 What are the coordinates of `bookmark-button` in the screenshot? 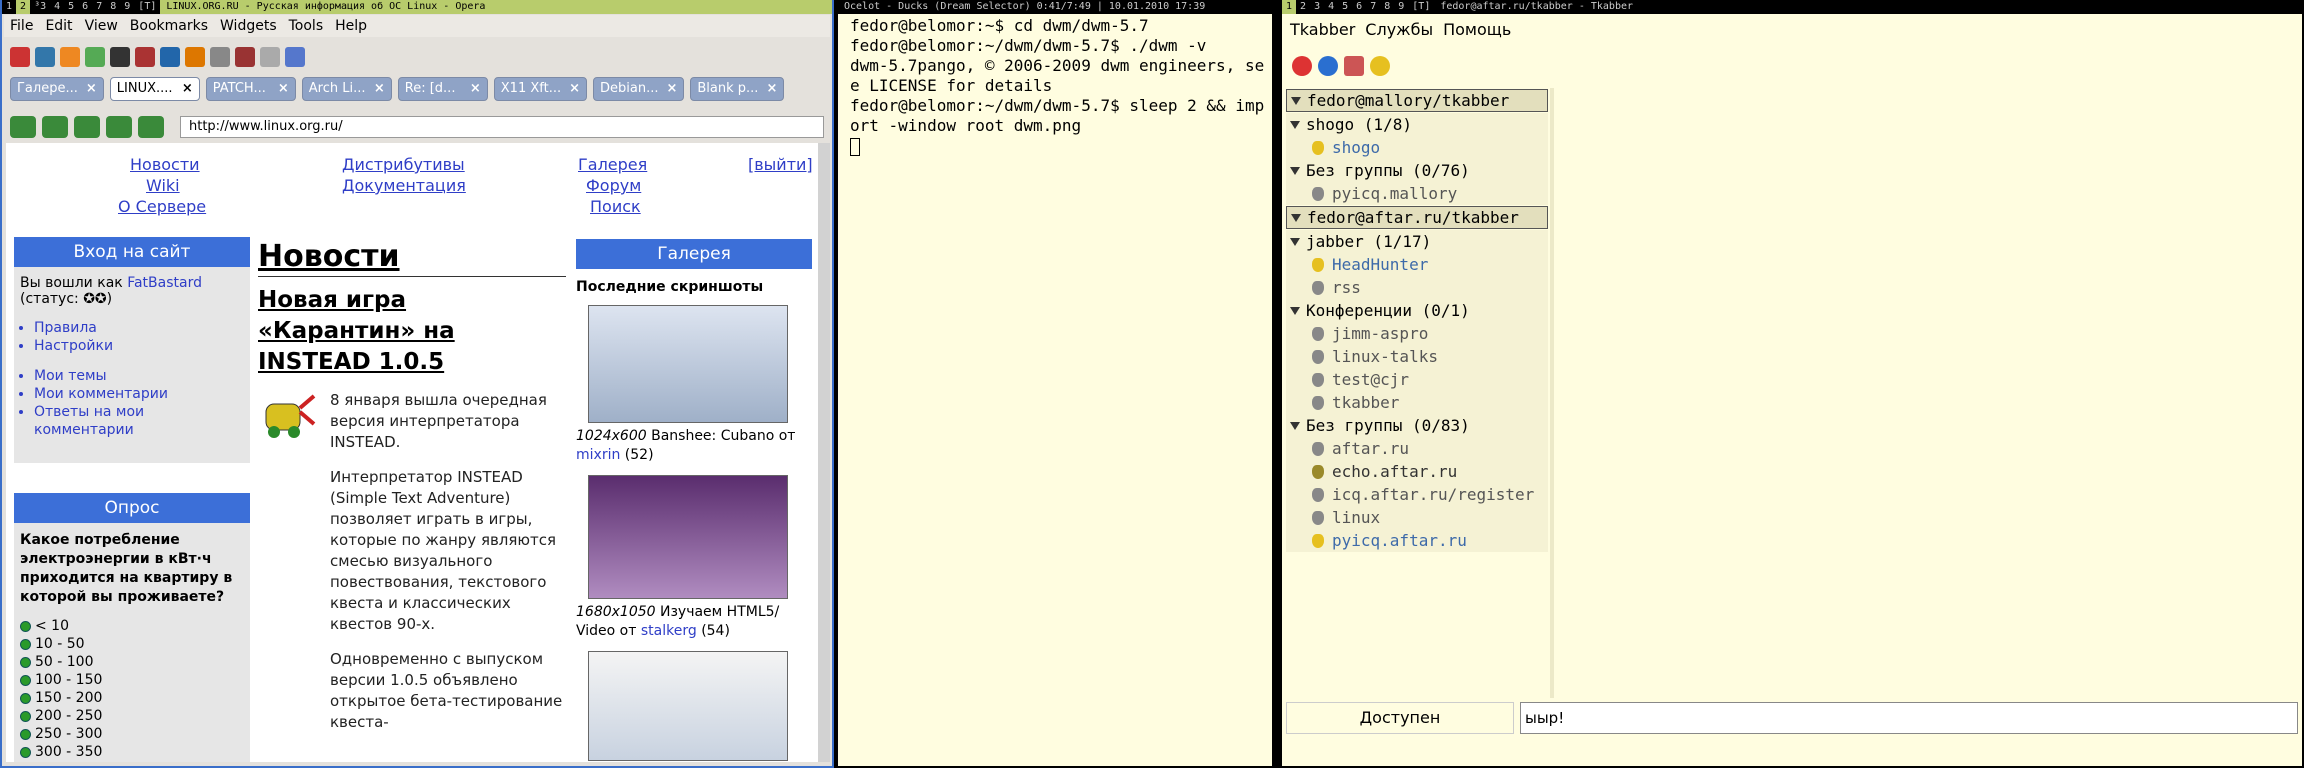 It's located at (151, 127).